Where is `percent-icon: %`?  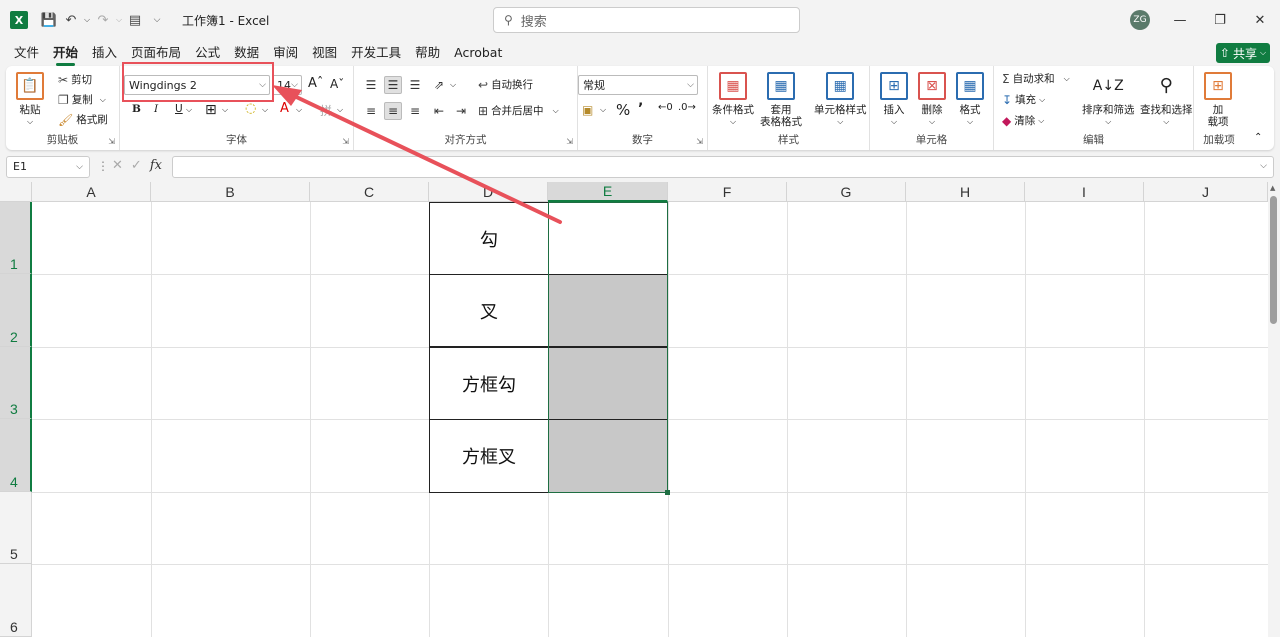
percent-icon: % is located at coordinates (623, 110).